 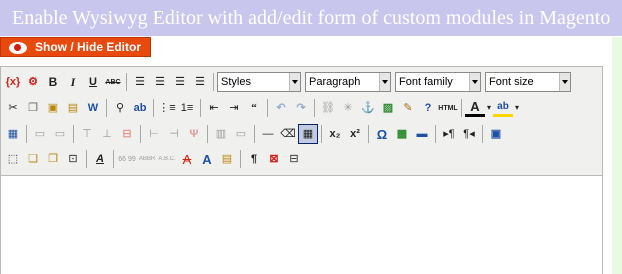 I want to click on horizontal-rule-icon: —, so click(x=268, y=134).